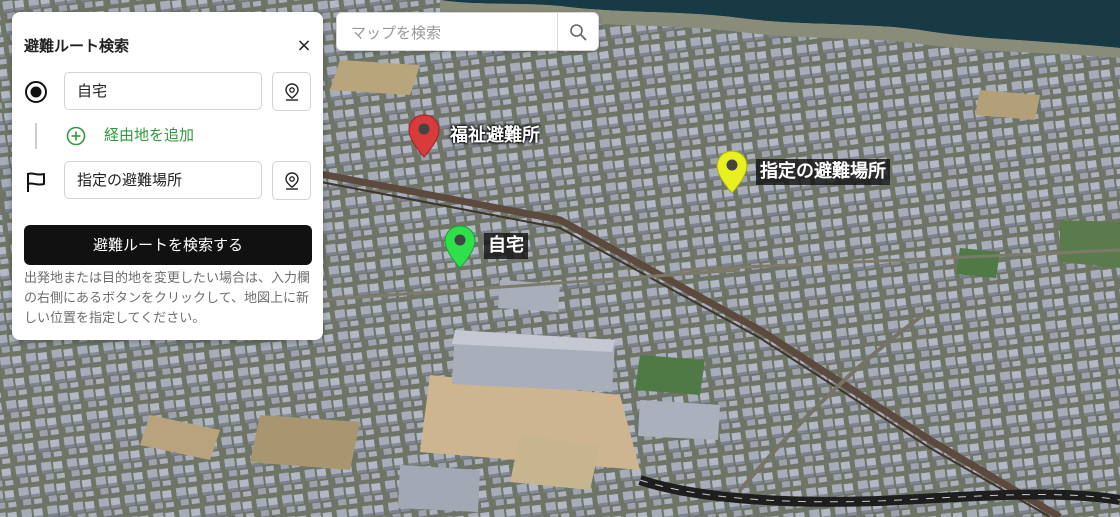 Image resolution: width=1120 pixels, height=517 pixels. Describe the element at coordinates (506, 246) in the screenshot. I see `marker-label-home: 自宅` at that location.